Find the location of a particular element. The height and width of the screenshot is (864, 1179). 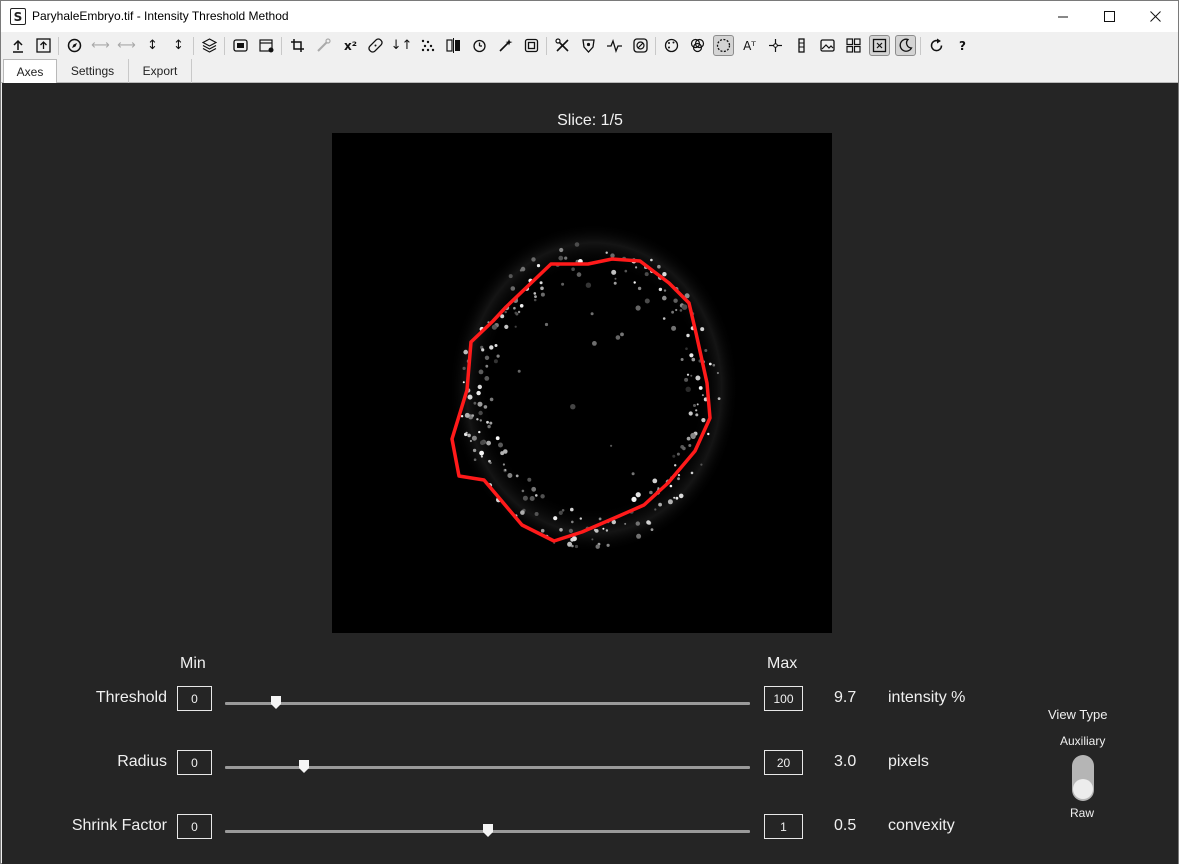

dark-mode-moon-icon is located at coordinates (905, 45).